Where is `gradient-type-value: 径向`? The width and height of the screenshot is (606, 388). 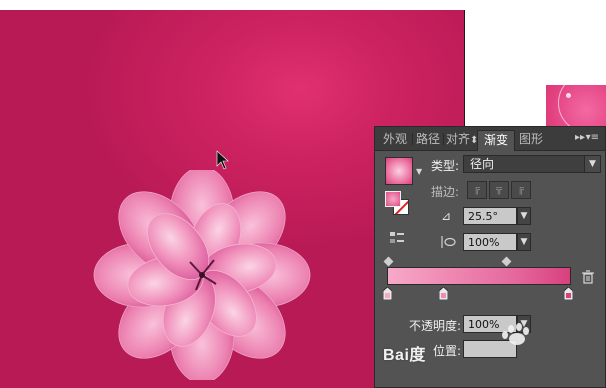 gradient-type-value: 径向 is located at coordinates (482, 164).